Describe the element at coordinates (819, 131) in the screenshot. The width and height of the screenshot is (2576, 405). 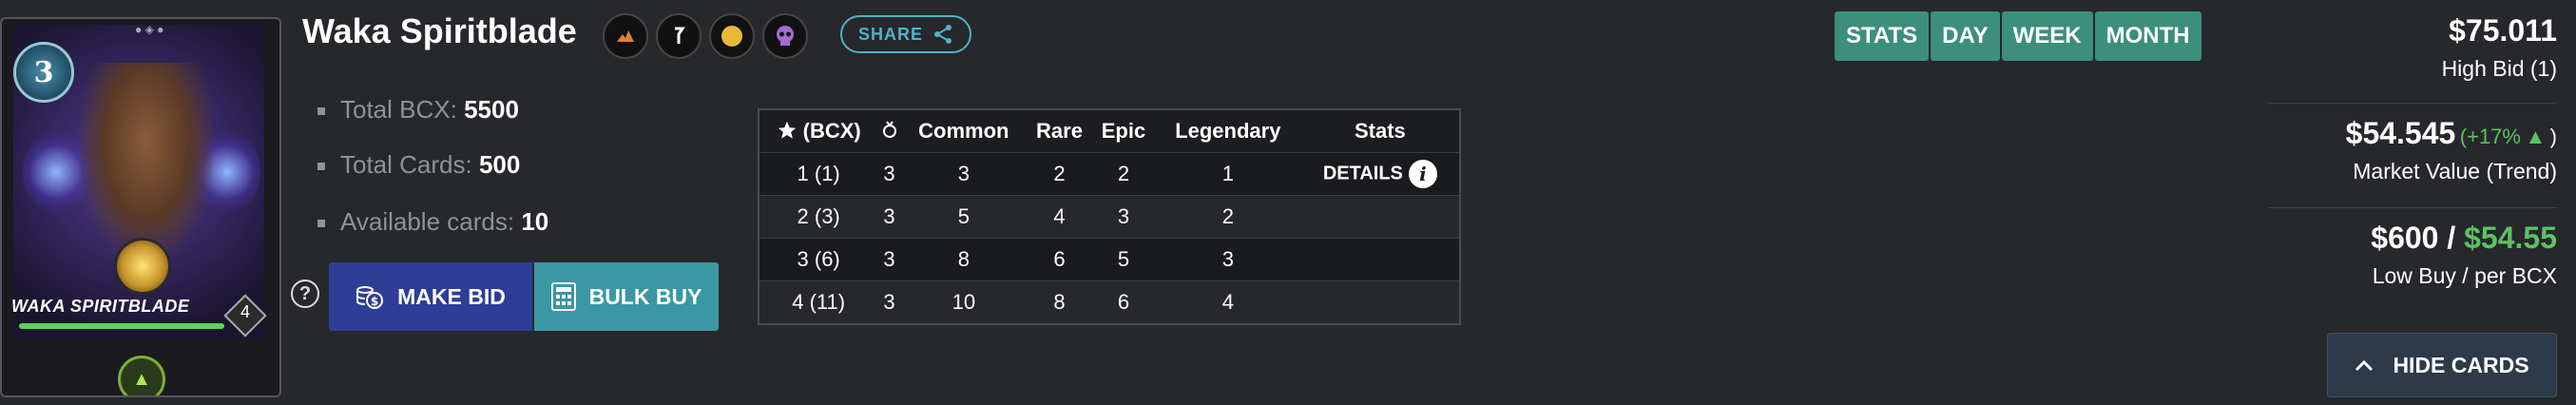
I see `bcx-column-header: (BCX)` at that location.